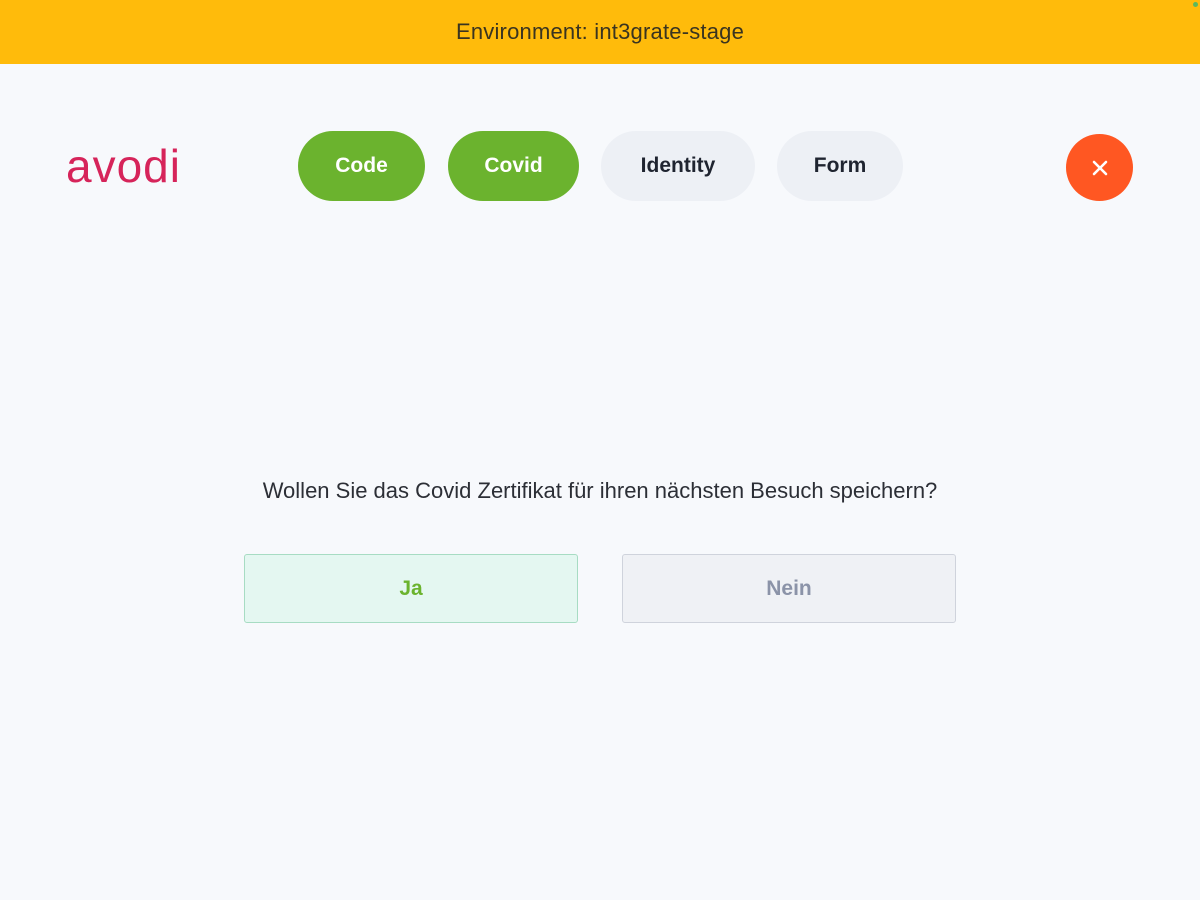 The width and height of the screenshot is (1200, 900). I want to click on environment-label: Environment: int3grate-stage, so click(600, 31).